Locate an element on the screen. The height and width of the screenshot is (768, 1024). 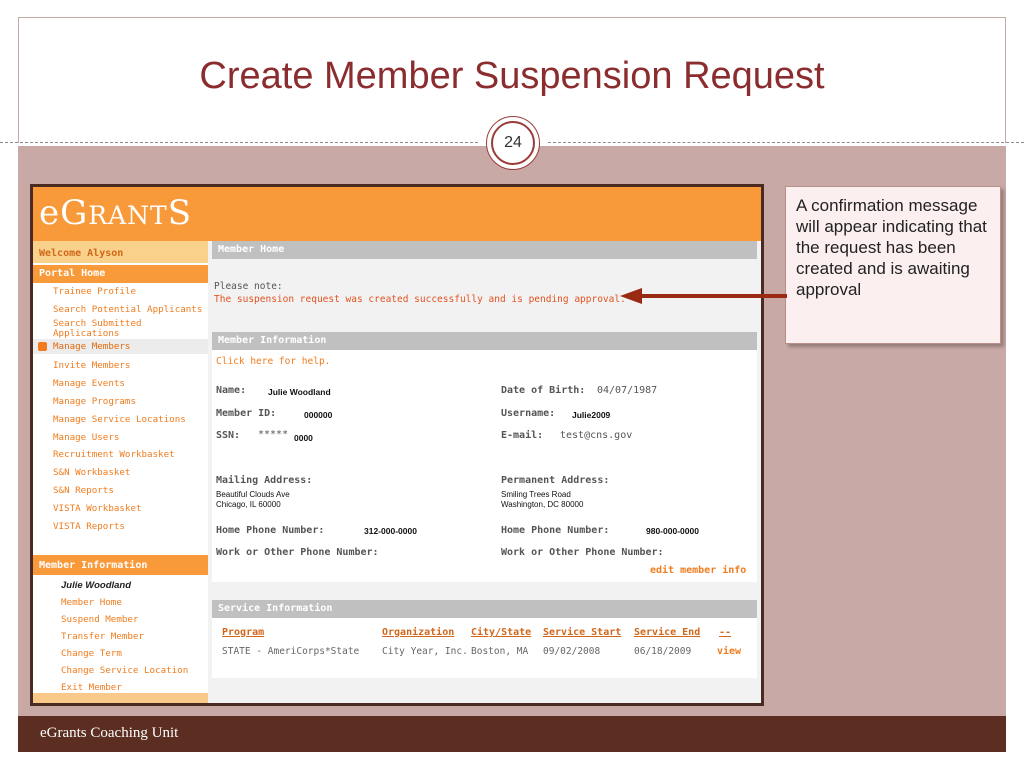
edit-member-info-link: edit member info is located at coordinates (698, 570).